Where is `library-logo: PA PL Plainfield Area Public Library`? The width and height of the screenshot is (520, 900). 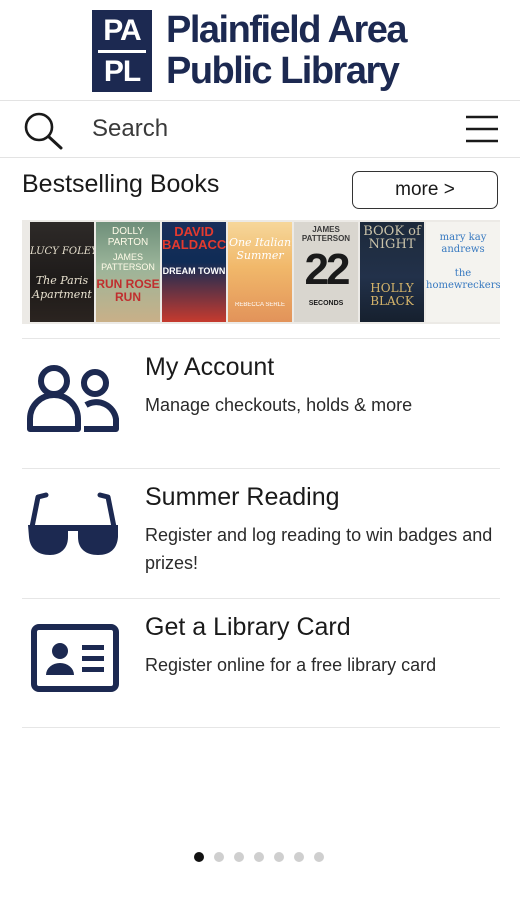 library-logo: PA PL Plainfield Area Public Library is located at coordinates (265, 51).